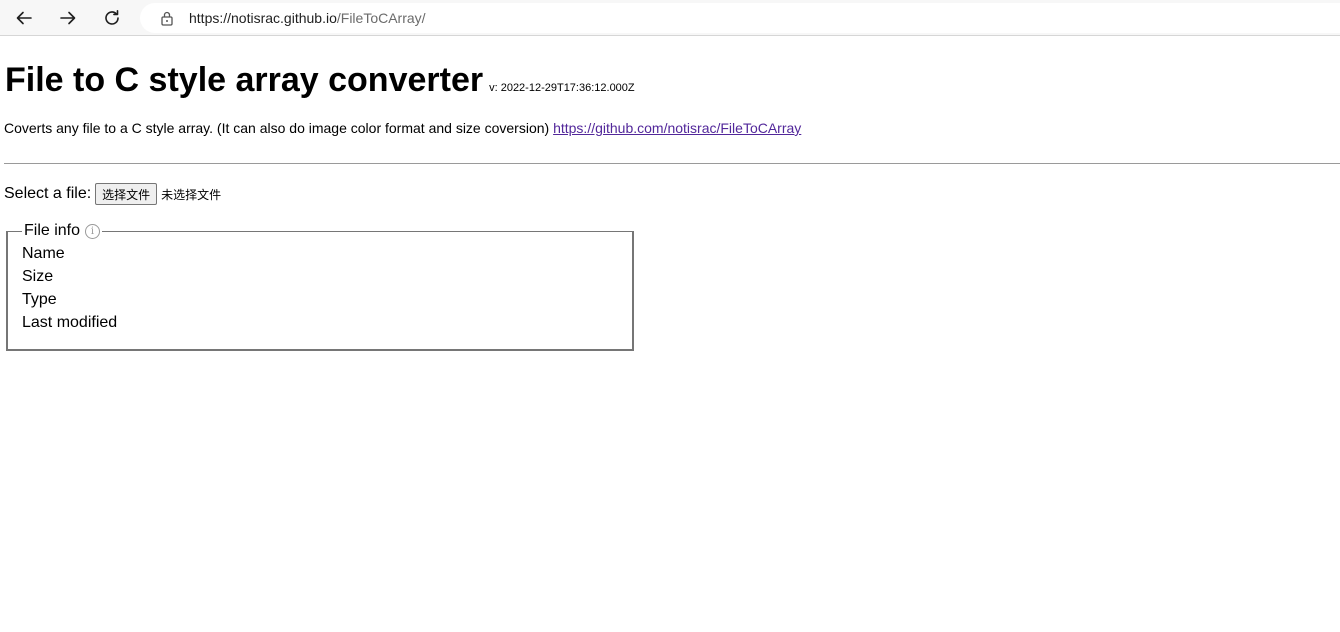  Describe the element at coordinates (112, 18) in the screenshot. I see `reload-icon` at that location.